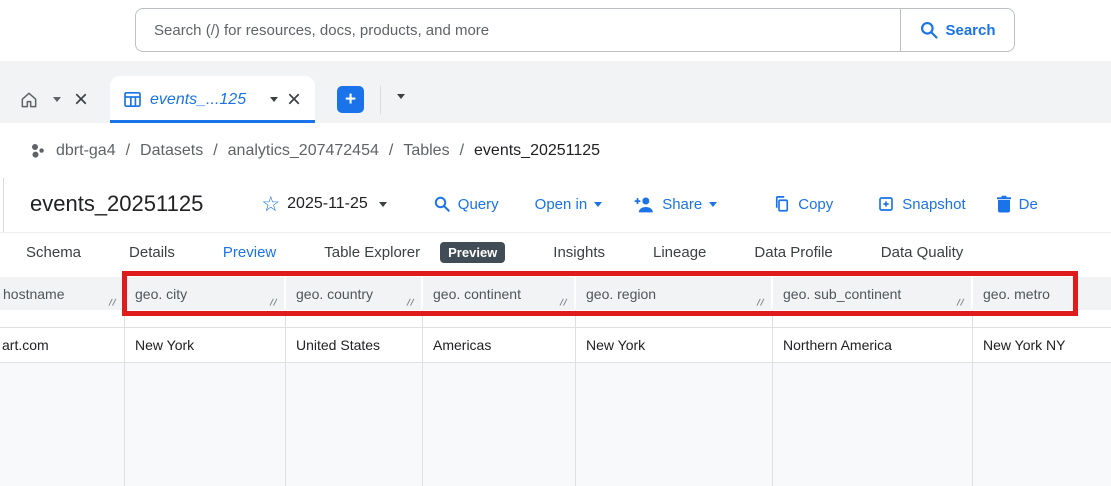 This screenshot has height=486, width=1111. Describe the element at coordinates (793, 252) in the screenshot. I see `tab-data-profile: Data Profile` at that location.